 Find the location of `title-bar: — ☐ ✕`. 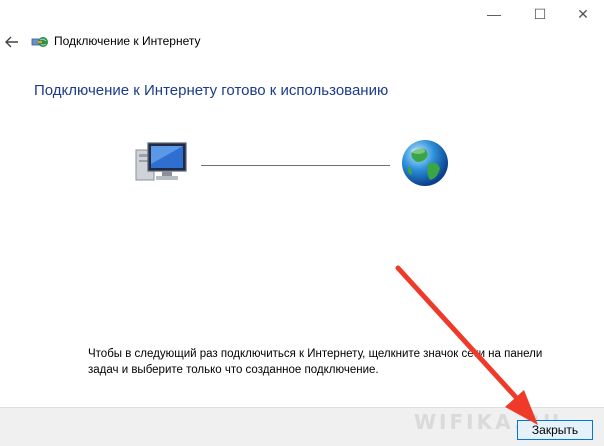

title-bar: — ☐ ✕ is located at coordinates (302, 15).